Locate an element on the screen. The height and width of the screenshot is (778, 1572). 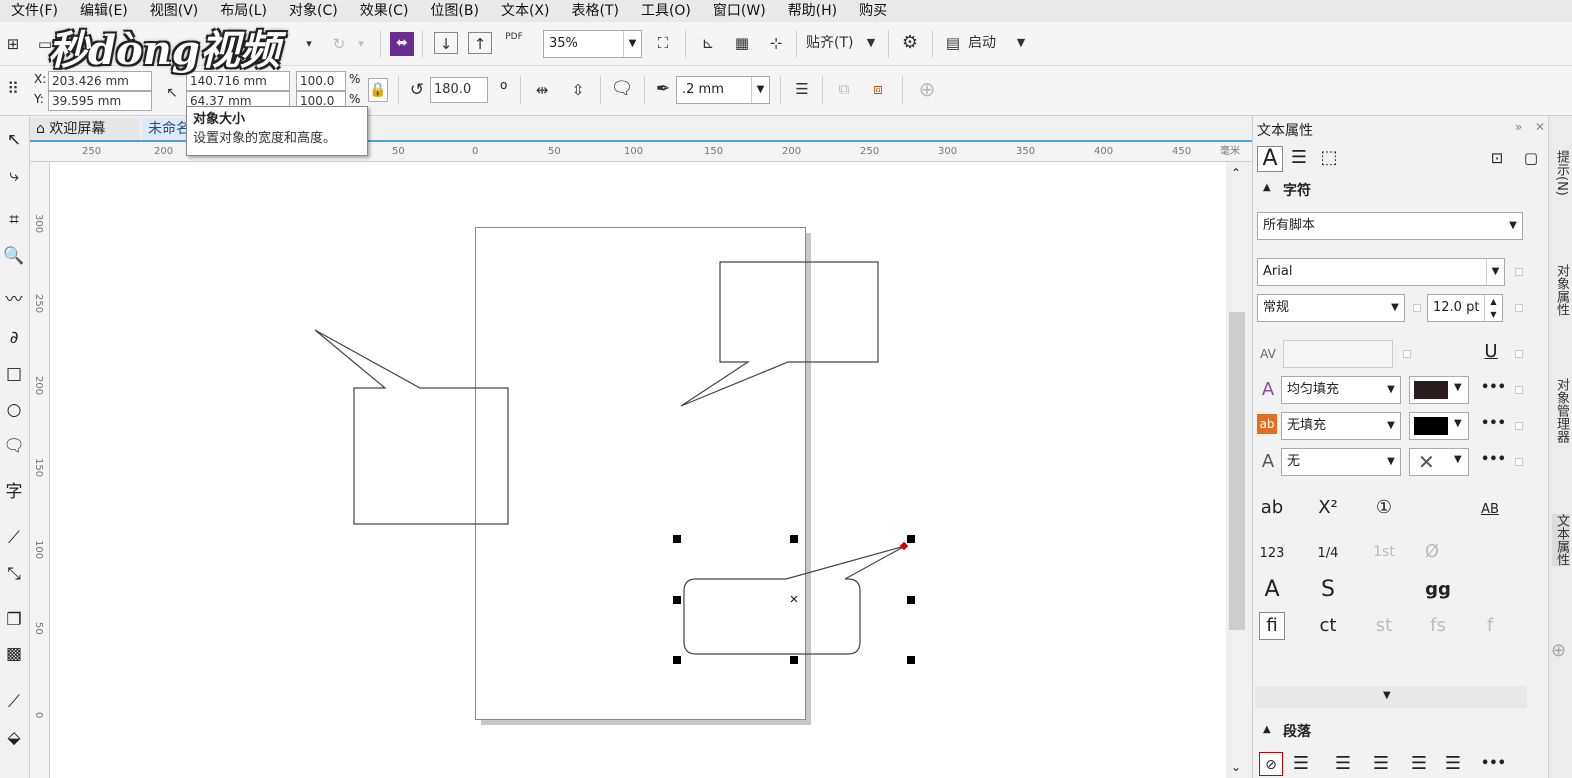
vertical-scrollbar: ⌃ ⌄ is located at coordinates (1238, 470).